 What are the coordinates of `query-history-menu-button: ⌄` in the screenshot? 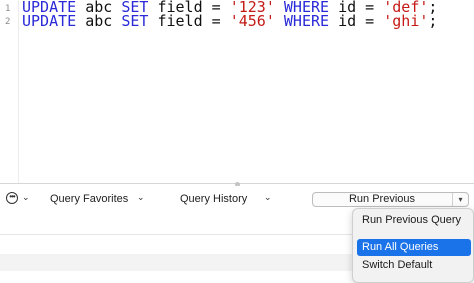 It's located at (268, 199).